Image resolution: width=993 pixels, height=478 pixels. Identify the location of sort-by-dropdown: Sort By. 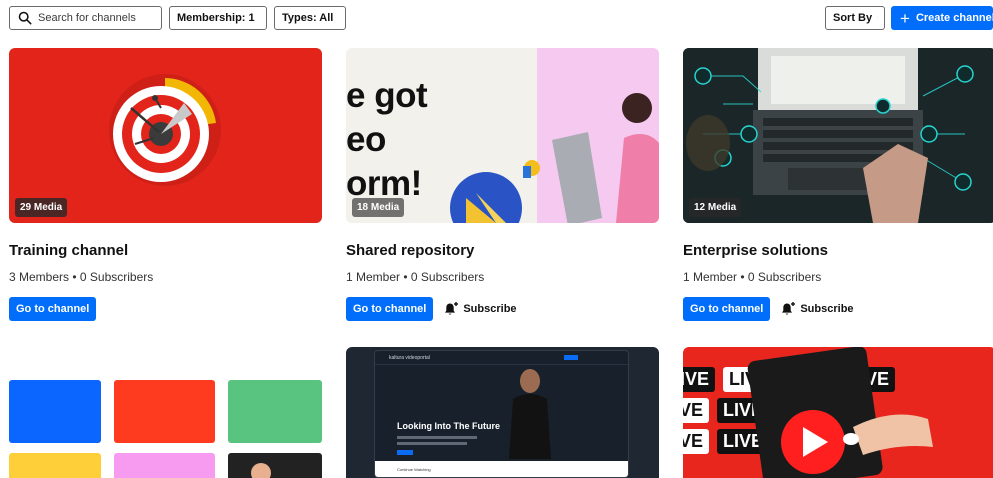
(855, 18).